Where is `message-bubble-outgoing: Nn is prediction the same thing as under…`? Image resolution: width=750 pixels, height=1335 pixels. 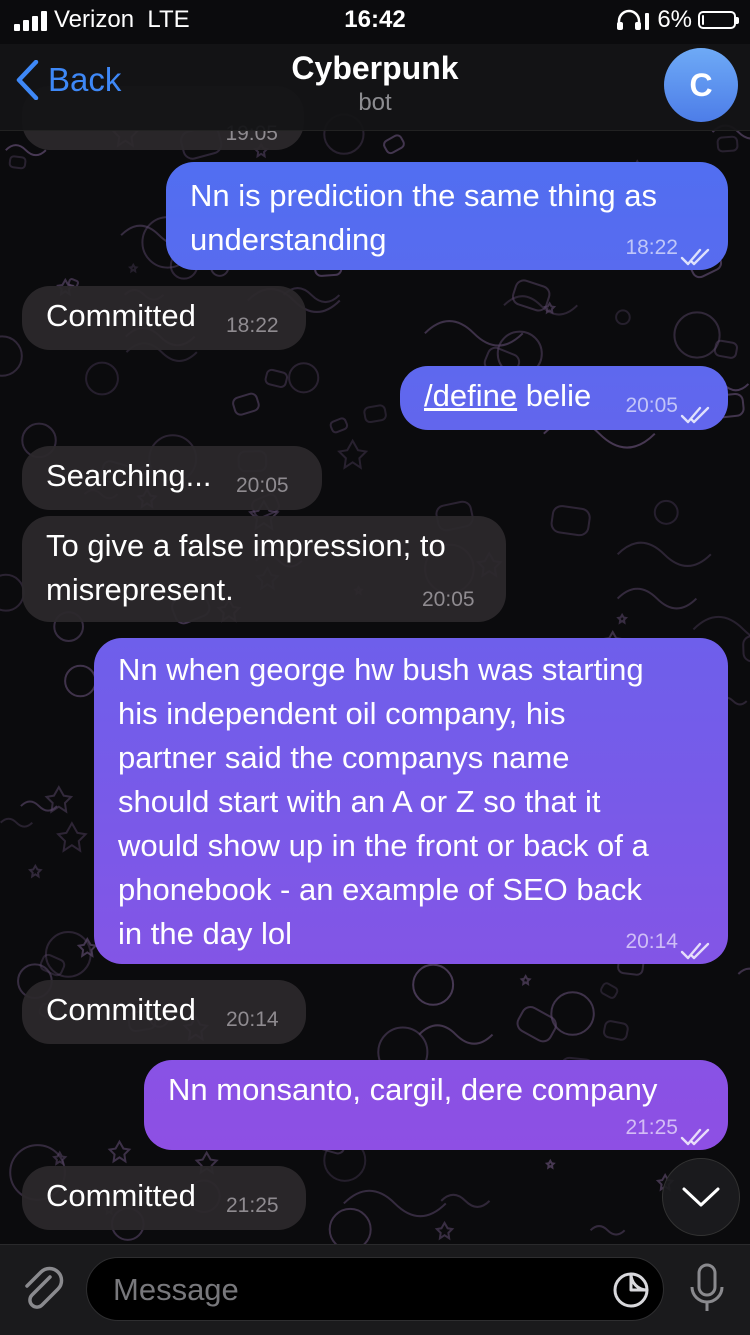 message-bubble-outgoing: Nn is prediction the same thing as under… is located at coordinates (447, 216).